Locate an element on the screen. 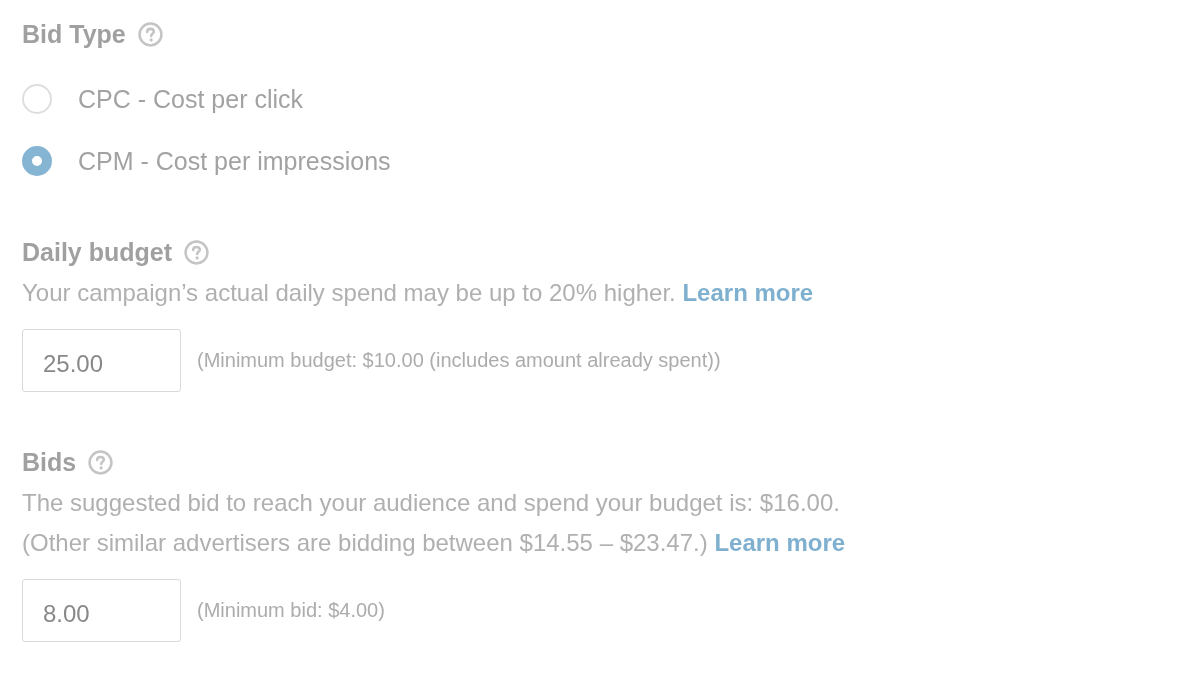  section-title: Daily budget is located at coordinates (97, 252).